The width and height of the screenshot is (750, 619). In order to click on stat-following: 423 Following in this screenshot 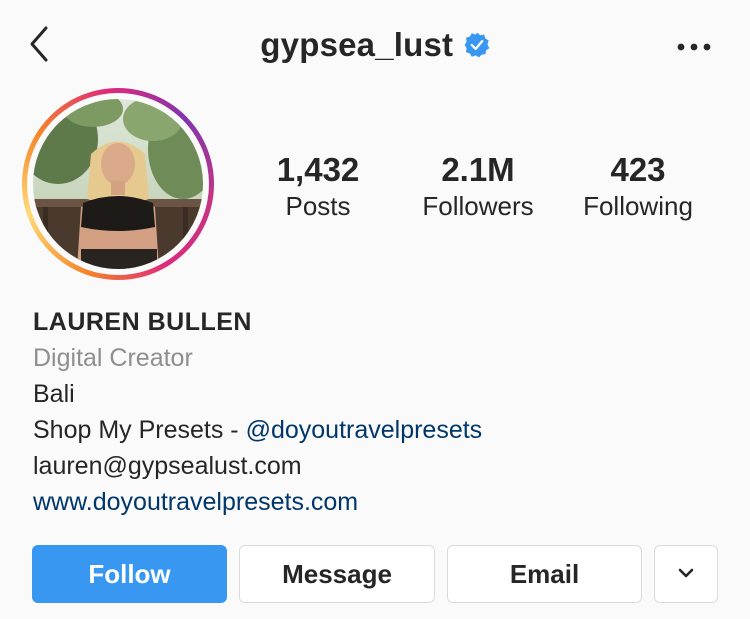, I will do `click(638, 186)`.